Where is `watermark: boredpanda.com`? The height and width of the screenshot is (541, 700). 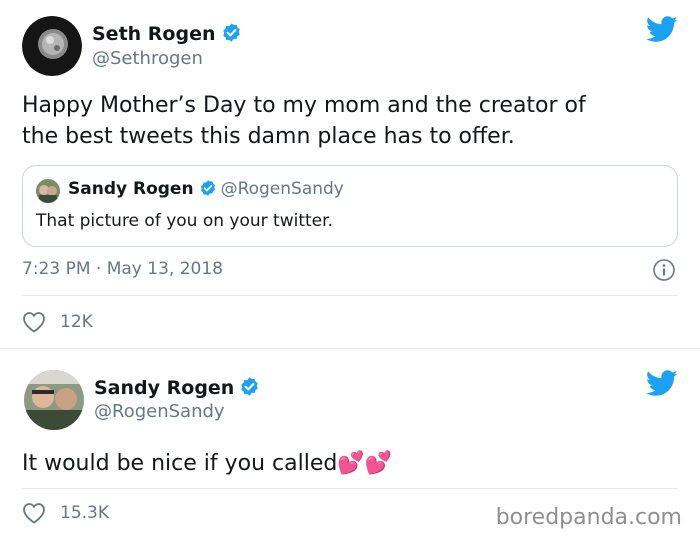
watermark: boredpanda.com is located at coordinates (588, 517).